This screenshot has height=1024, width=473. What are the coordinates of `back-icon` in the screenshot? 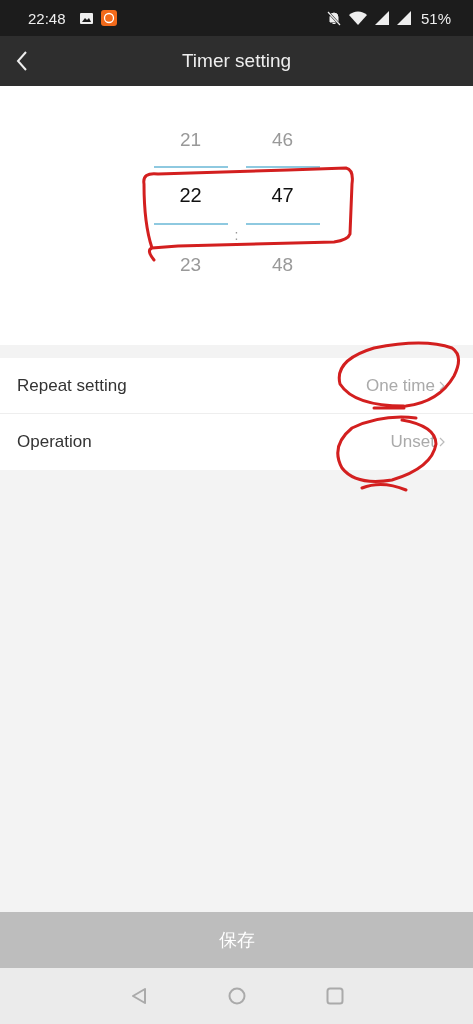 It's located at (22, 61).